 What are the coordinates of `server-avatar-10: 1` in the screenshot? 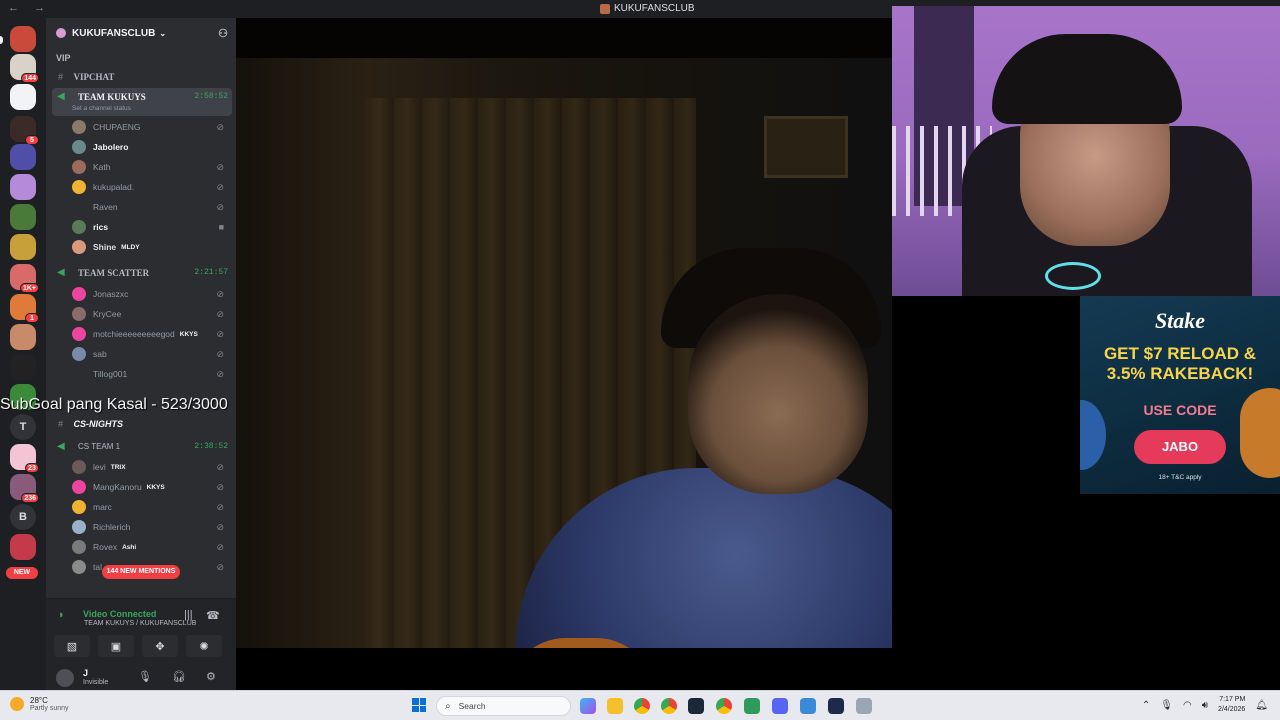 It's located at (24, 308).